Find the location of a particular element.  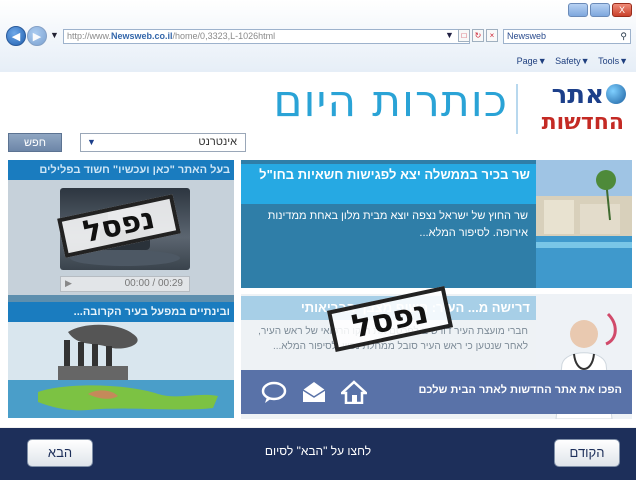

command-bar: Page▼ Safety▼ Tools▼ is located at coordinates (569, 61).